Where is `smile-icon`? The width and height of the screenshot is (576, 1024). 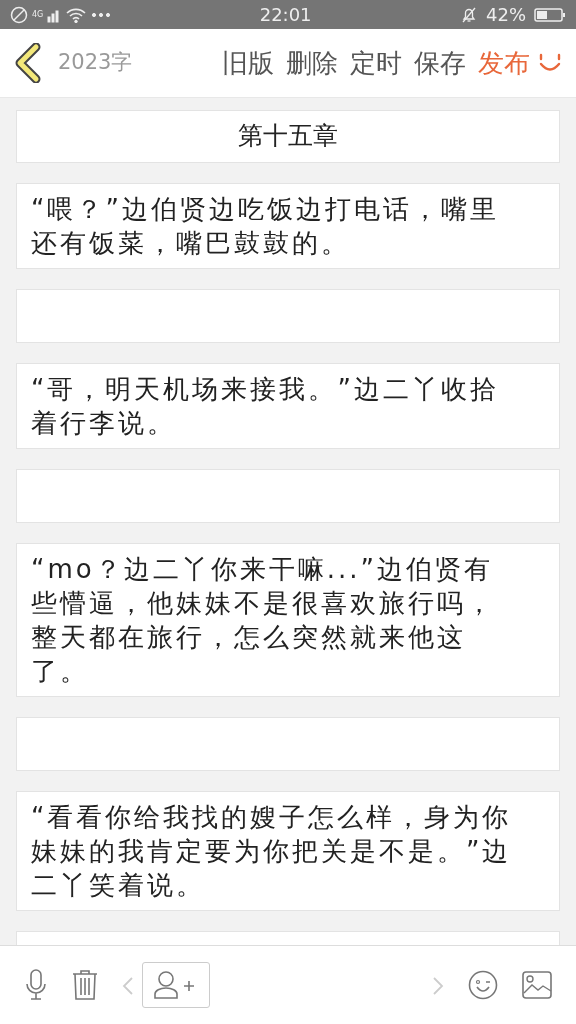 smile-icon is located at coordinates (550, 63).